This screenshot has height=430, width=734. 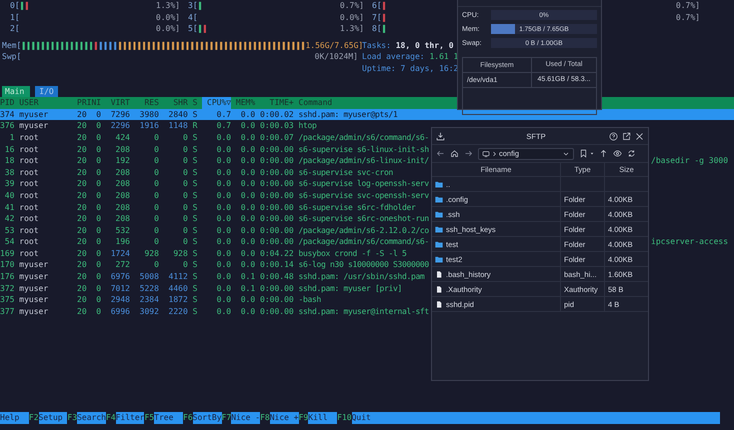 I want to click on memory-usage-bars: |||||||||||||||||||||||||||||||||||||||, so click(x=212, y=46).